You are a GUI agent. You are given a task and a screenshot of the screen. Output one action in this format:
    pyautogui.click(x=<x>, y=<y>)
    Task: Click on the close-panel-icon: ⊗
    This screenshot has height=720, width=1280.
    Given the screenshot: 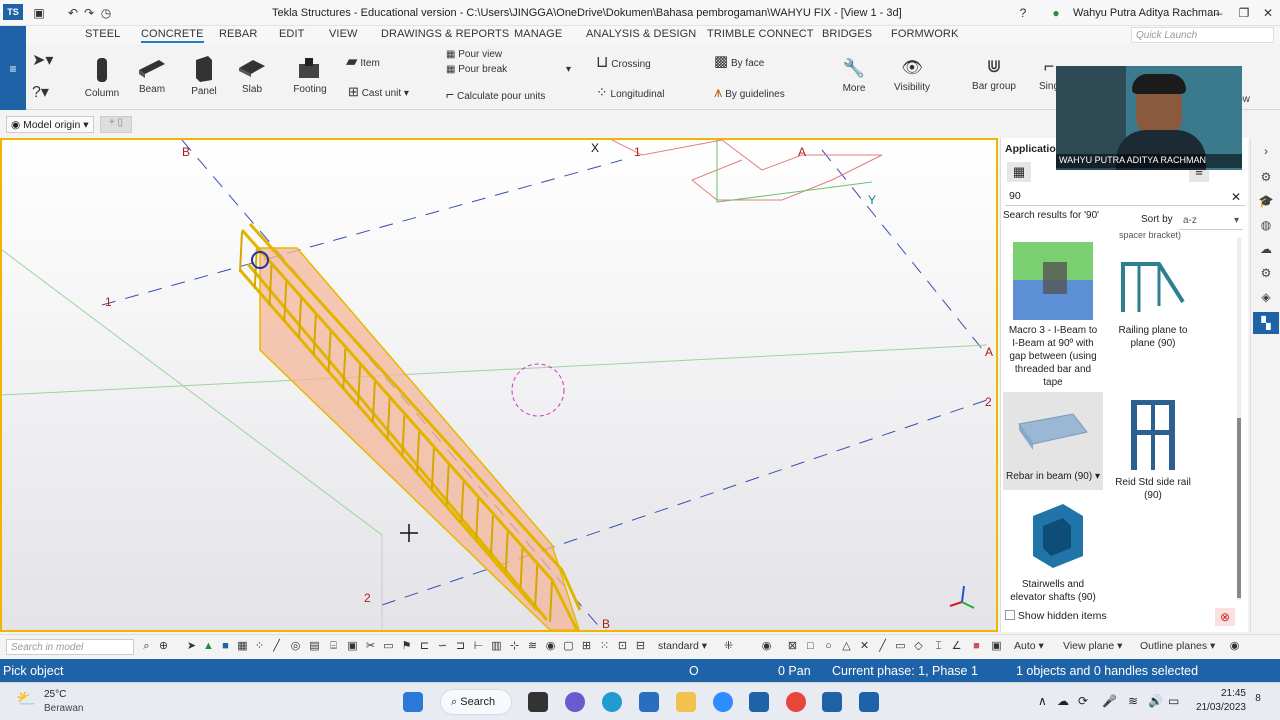 What is the action you would take?
    pyautogui.click(x=1225, y=617)
    